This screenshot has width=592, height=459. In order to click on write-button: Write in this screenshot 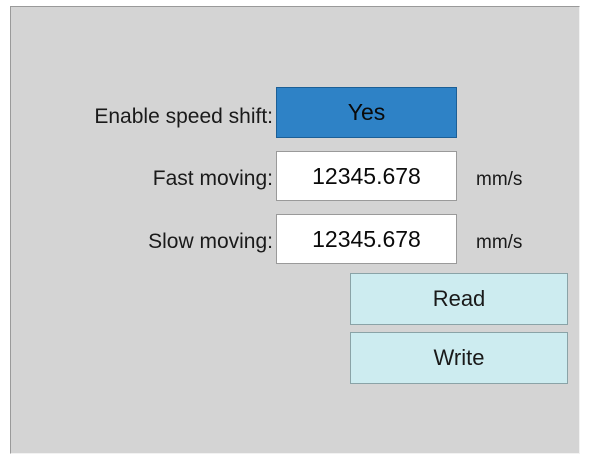, I will do `click(459, 358)`.